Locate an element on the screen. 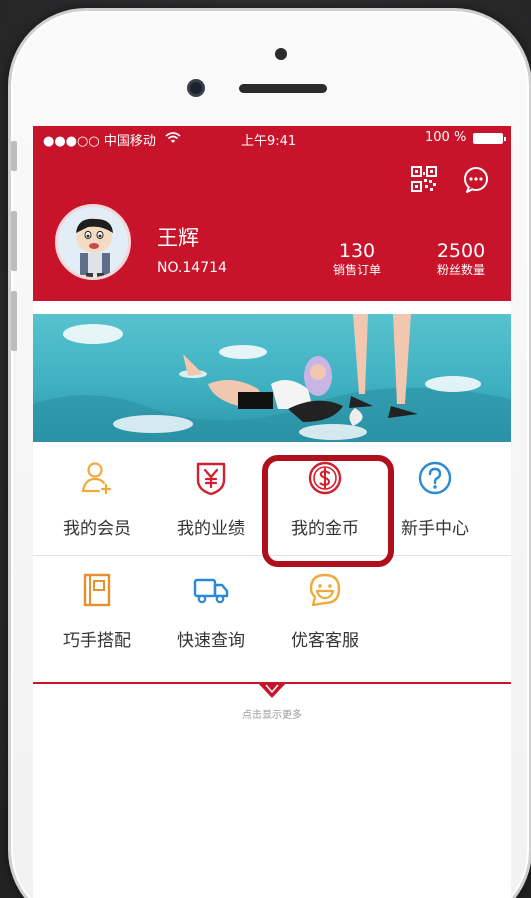 This screenshot has width=531, height=898. user-add-icon is located at coordinates (96, 478).